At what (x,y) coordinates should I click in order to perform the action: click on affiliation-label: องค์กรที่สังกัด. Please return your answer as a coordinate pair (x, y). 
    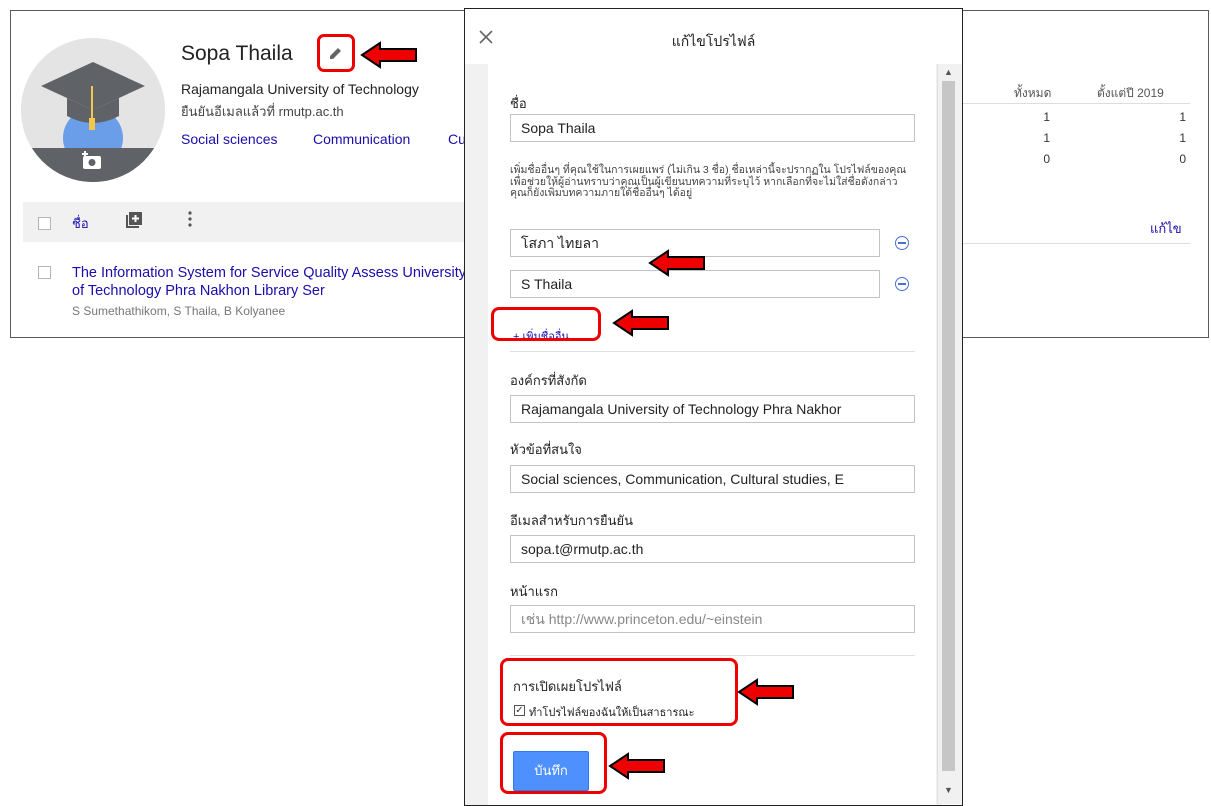
    Looking at the image, I should click on (548, 380).